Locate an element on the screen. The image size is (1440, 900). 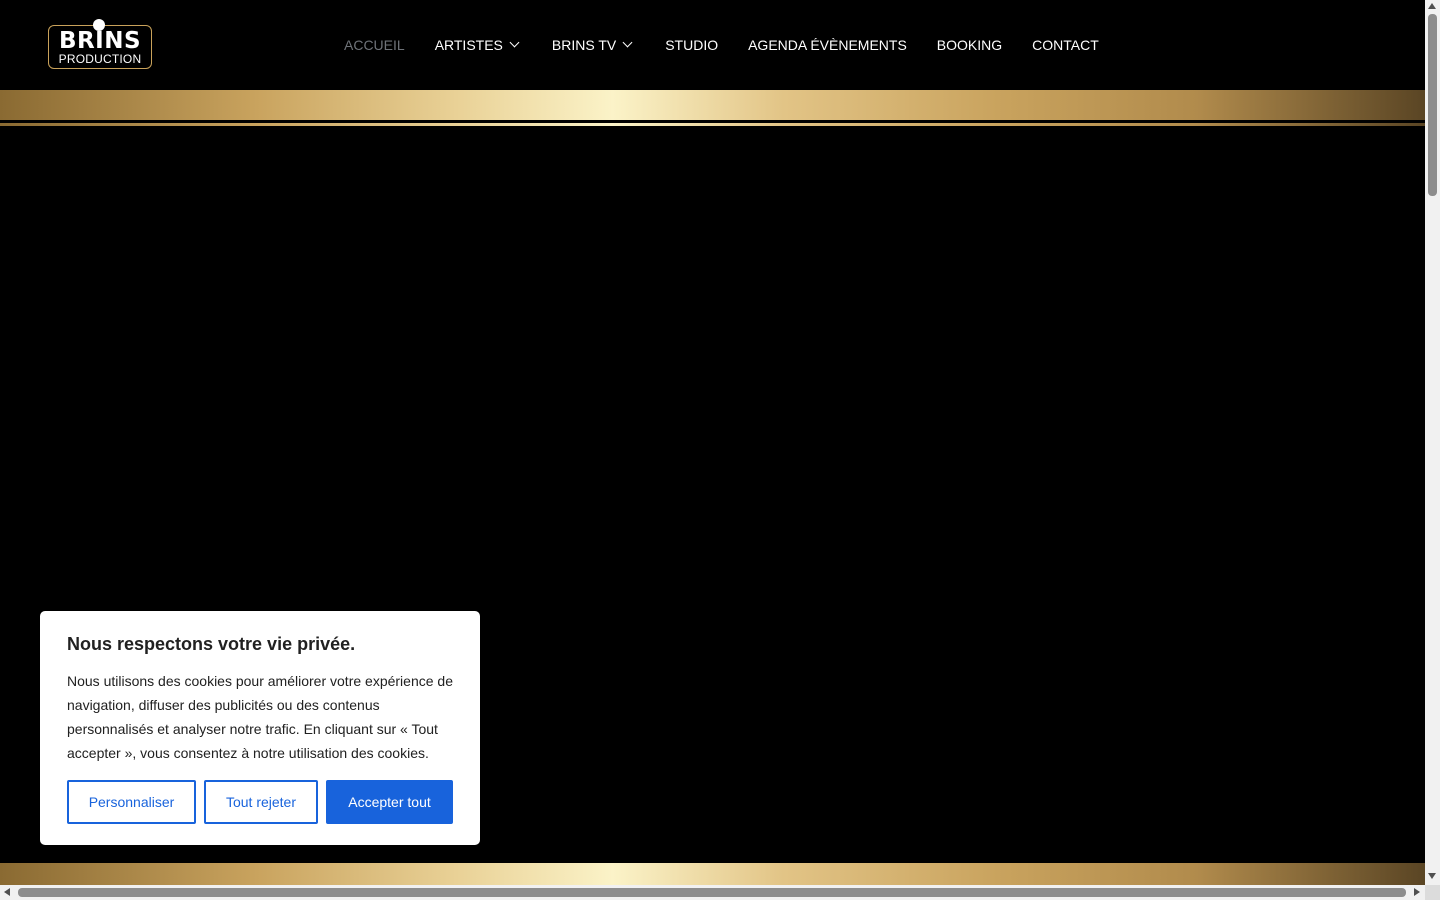
vertical-scrollbar is located at coordinates (1432, 442).